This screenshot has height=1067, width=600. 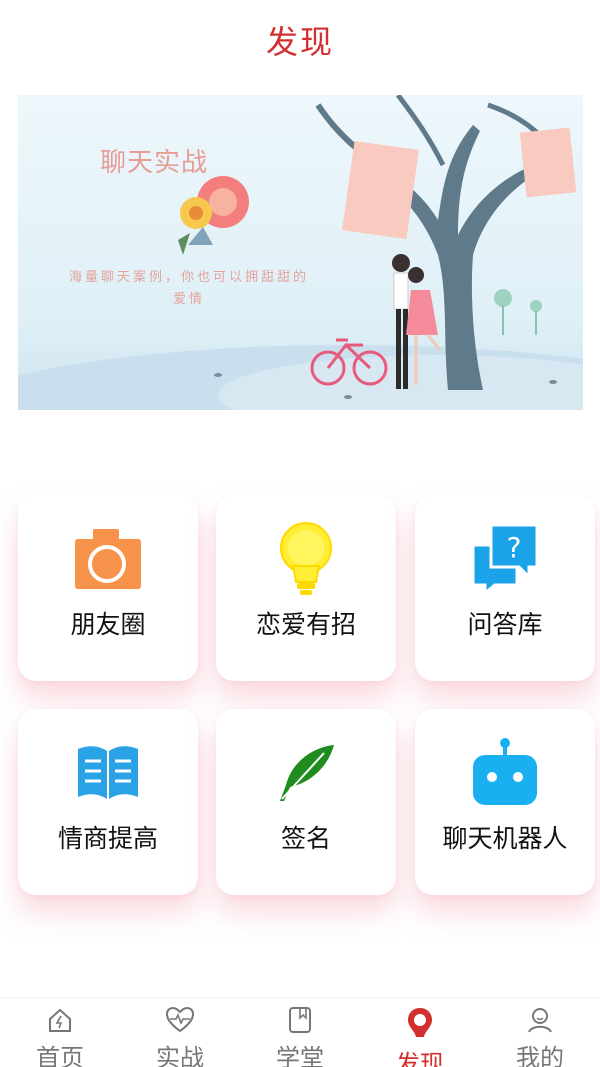 I want to click on bottom-tab-bar: 首页 实战 学堂 发现 我的, so click(x=300, y=1032).